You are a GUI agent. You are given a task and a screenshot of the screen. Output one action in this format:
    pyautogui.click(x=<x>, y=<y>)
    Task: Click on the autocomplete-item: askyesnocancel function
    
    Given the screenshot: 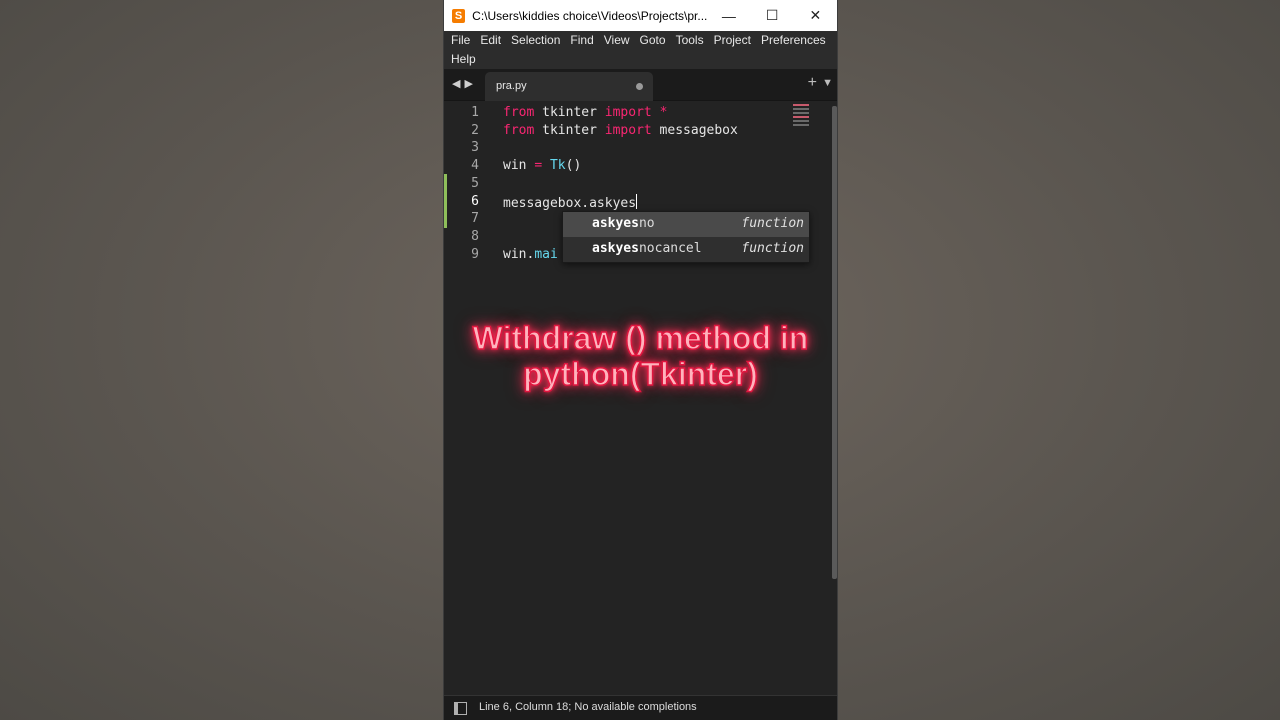 What is the action you would take?
    pyautogui.click(x=686, y=249)
    